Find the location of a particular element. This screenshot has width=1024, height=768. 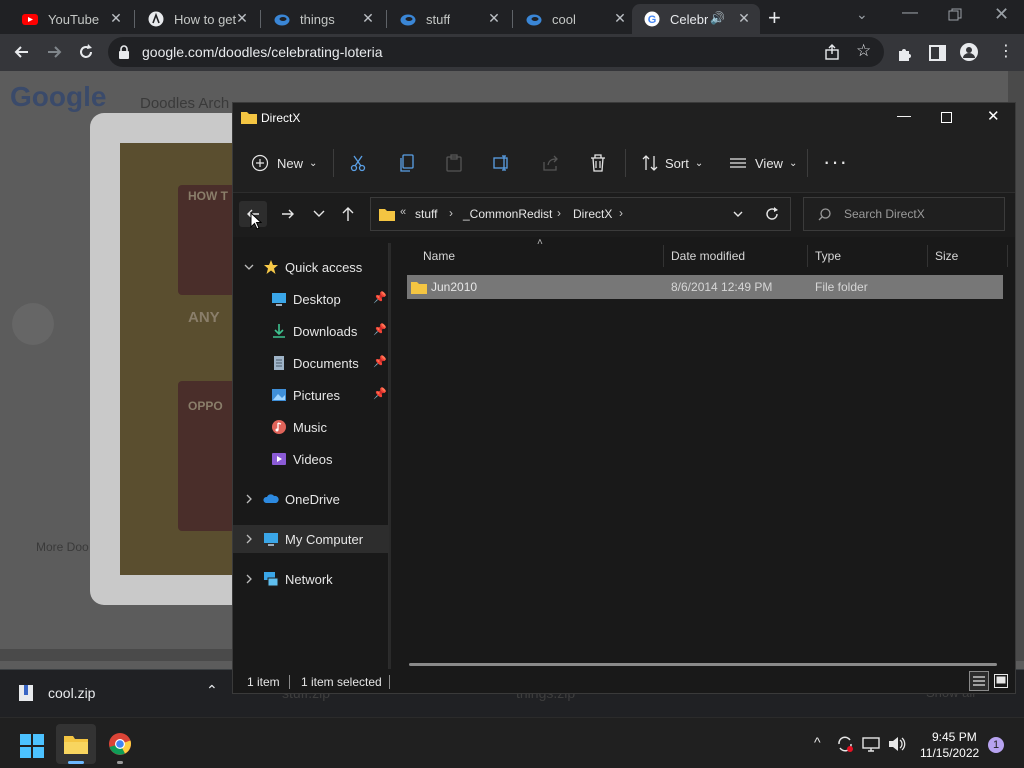

profile-icon is located at coordinates (969, 52).